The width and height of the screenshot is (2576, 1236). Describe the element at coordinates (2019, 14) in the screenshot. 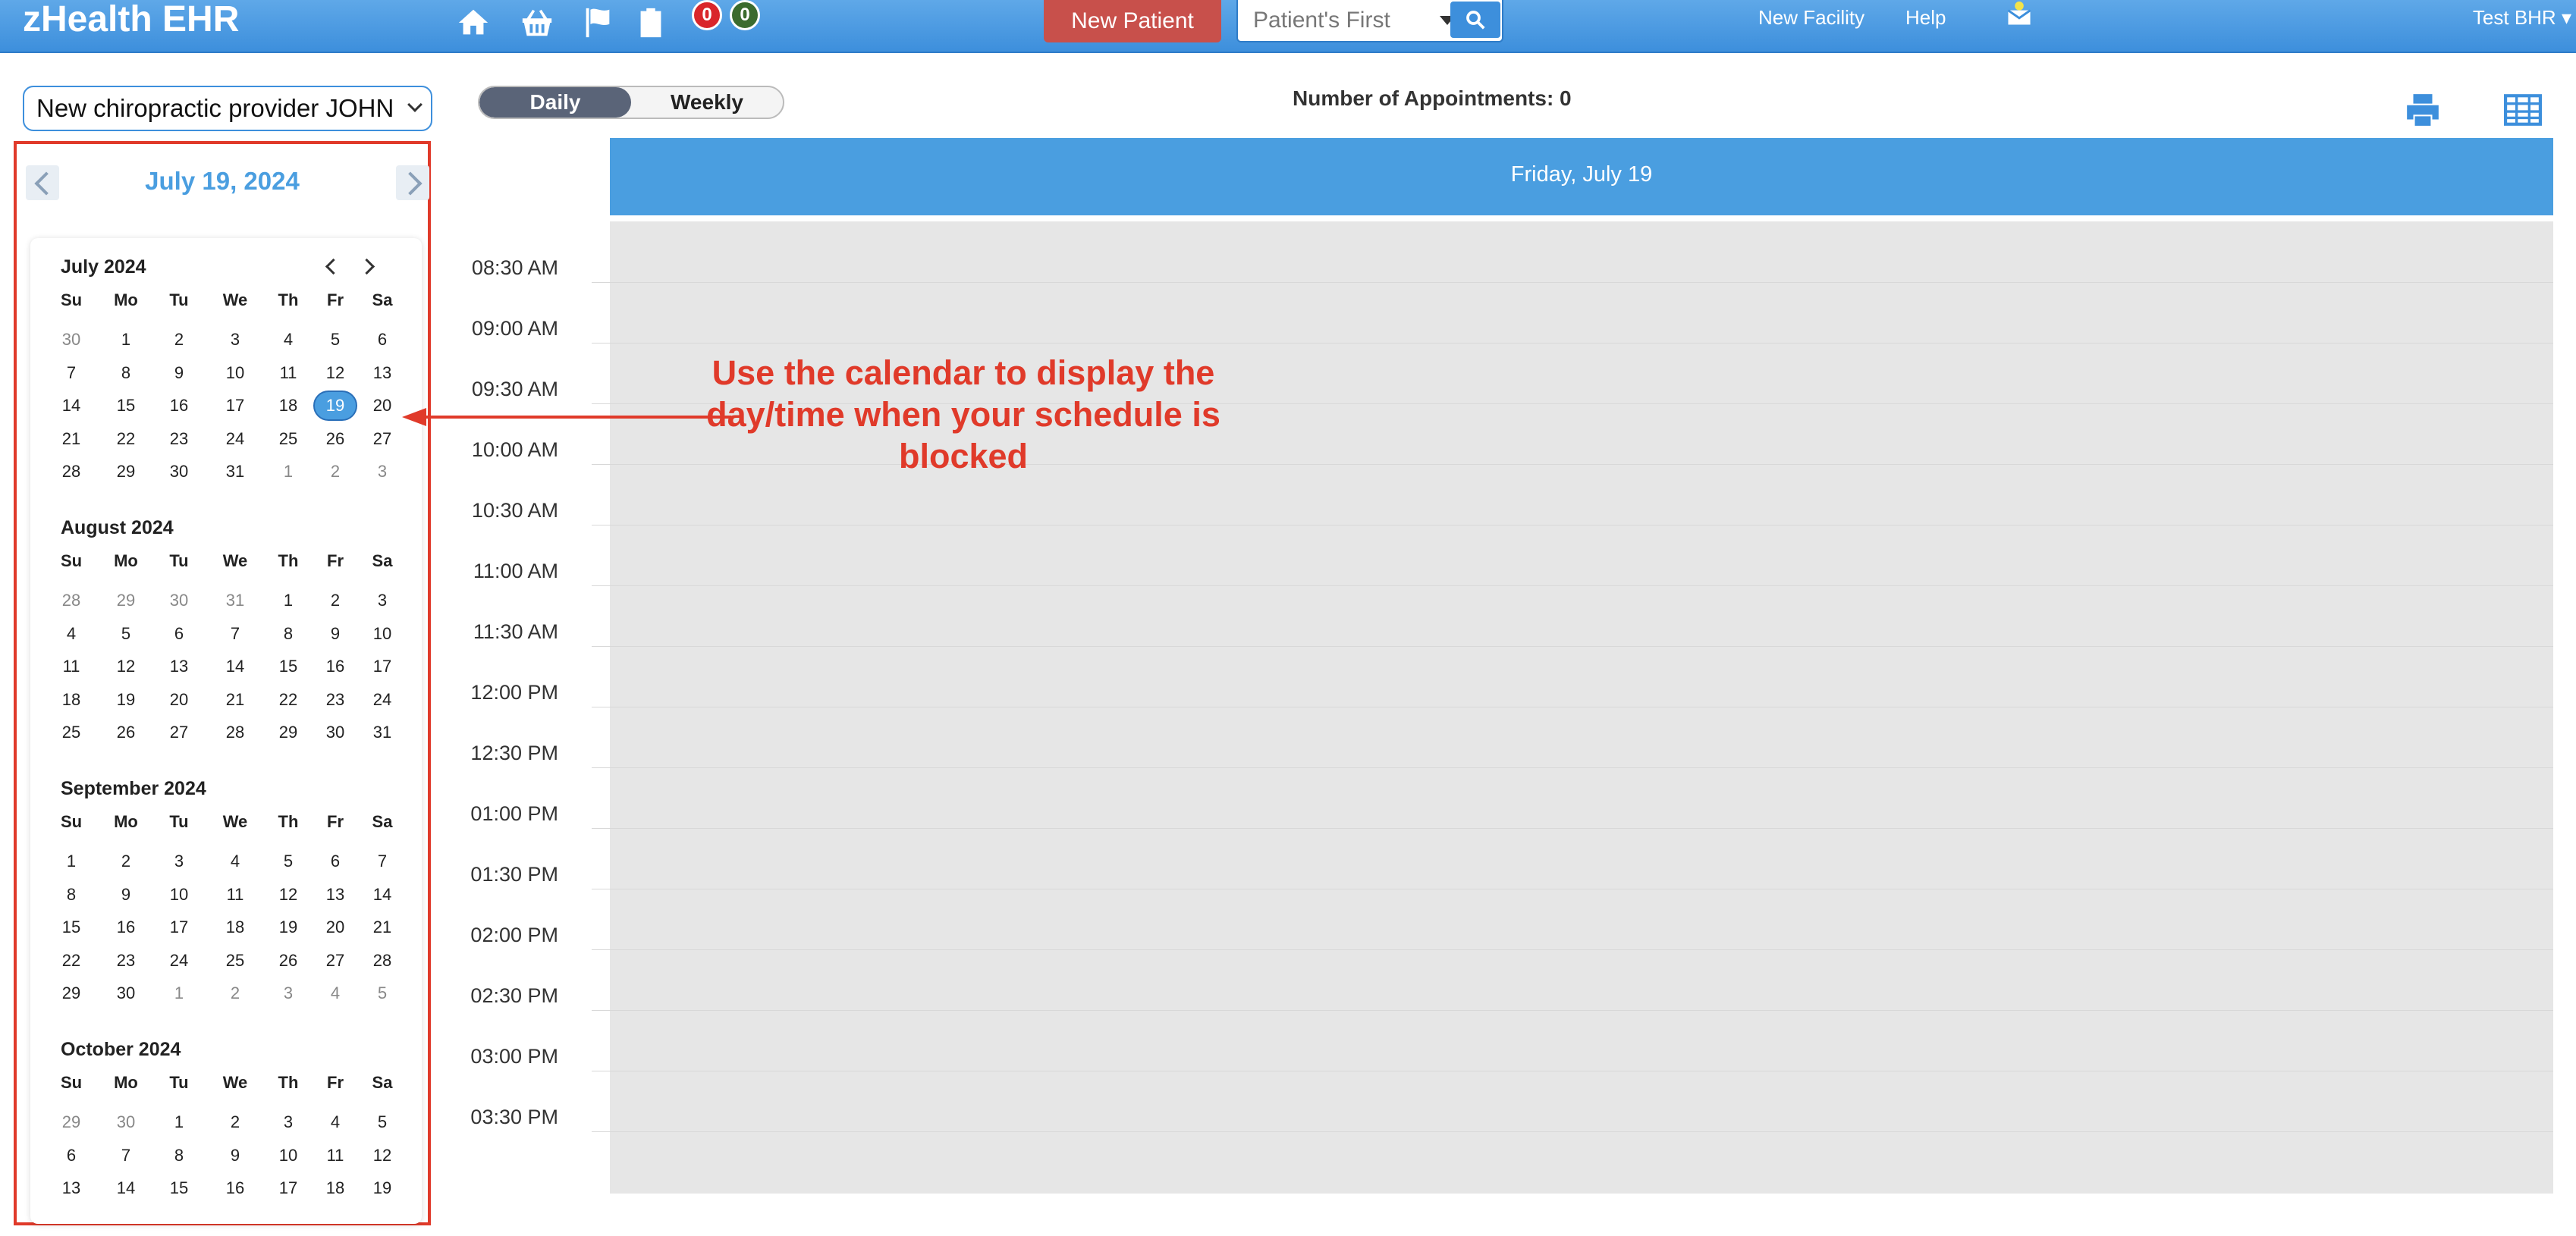

I see `mail-icon` at that location.